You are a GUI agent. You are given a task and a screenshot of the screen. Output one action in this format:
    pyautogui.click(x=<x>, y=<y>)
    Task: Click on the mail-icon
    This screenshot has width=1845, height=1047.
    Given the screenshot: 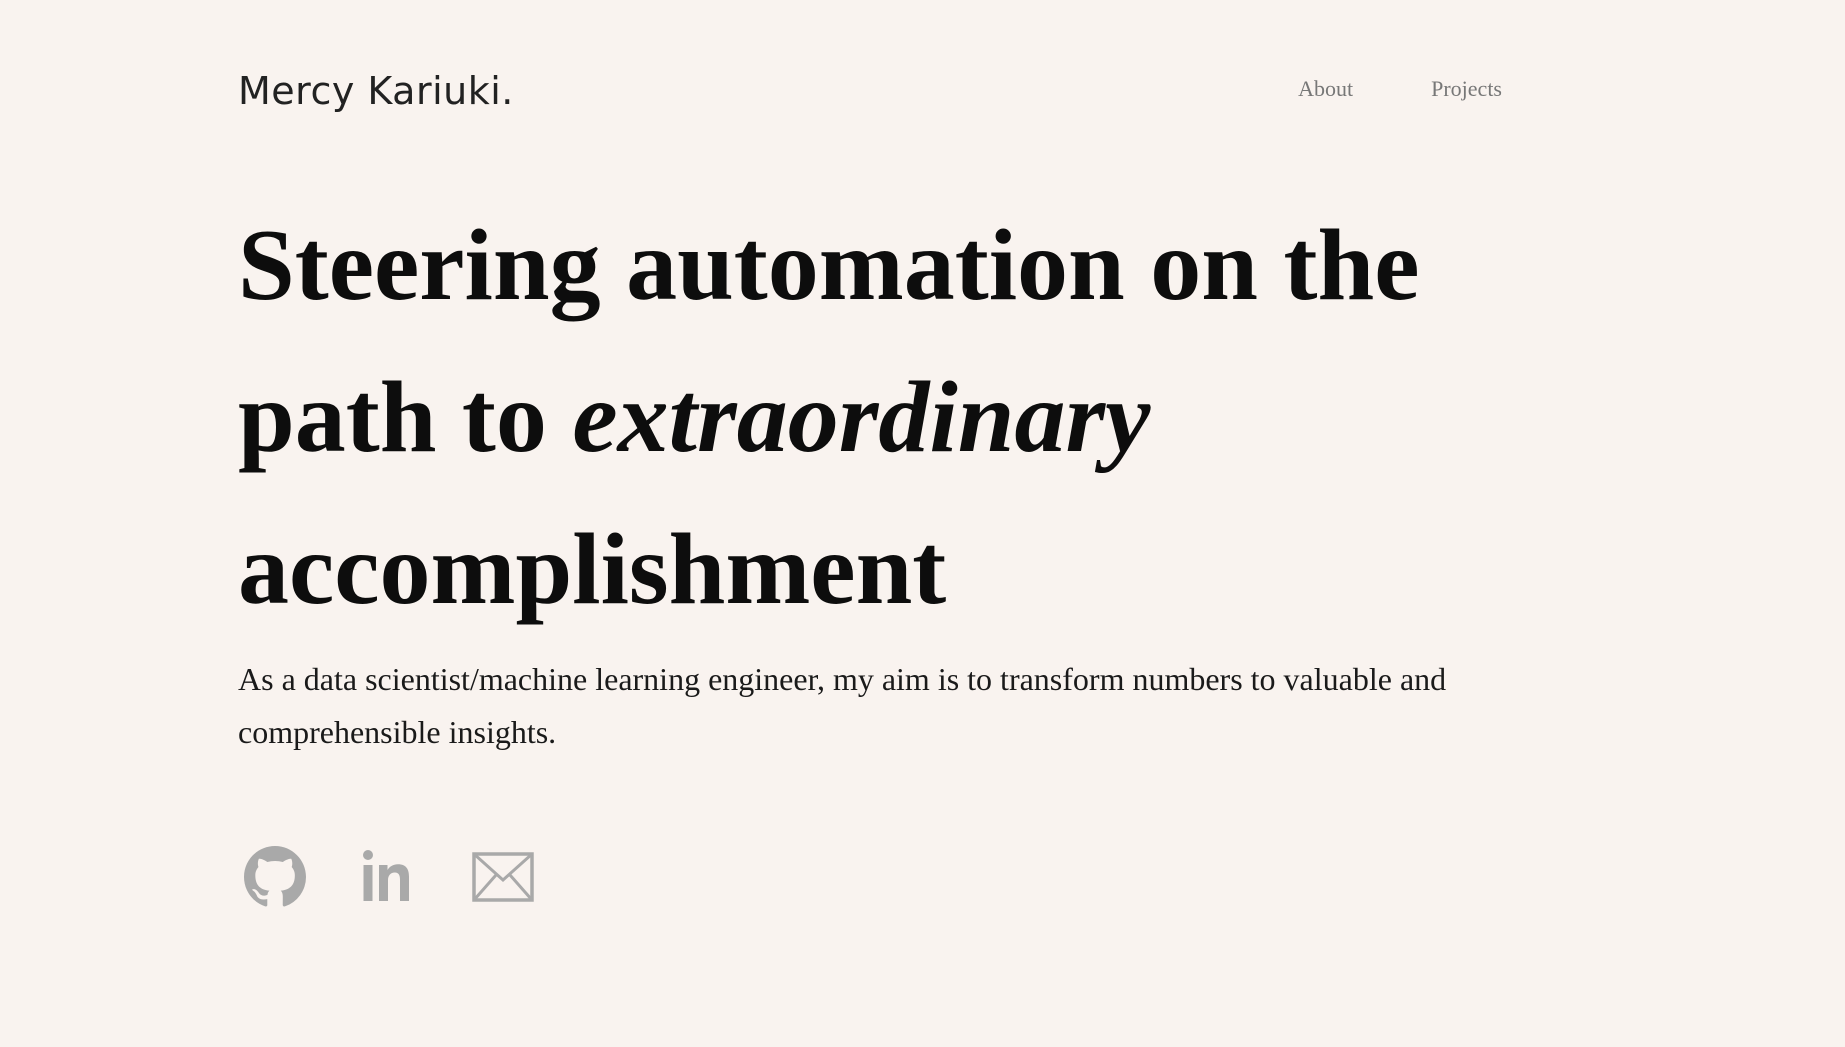 What is the action you would take?
    pyautogui.click(x=503, y=877)
    